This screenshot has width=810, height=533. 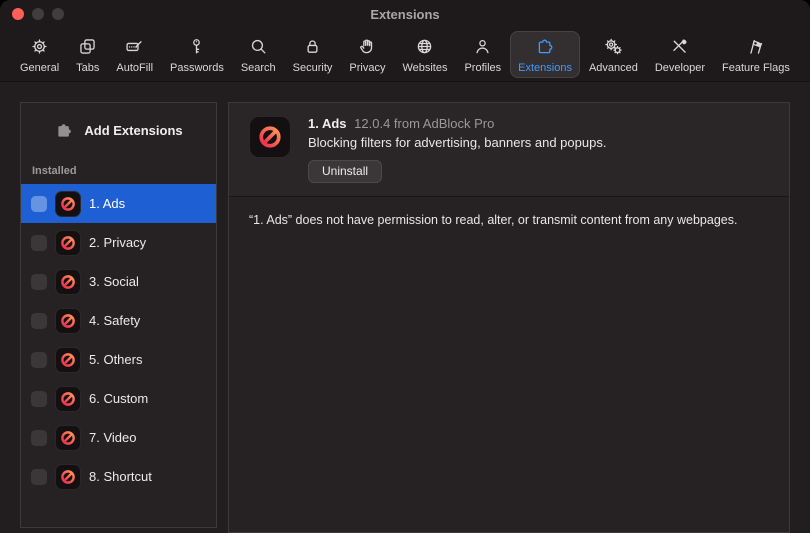 What do you see at coordinates (327, 123) in the screenshot?
I see `extension-name: 1. Ads` at bounding box center [327, 123].